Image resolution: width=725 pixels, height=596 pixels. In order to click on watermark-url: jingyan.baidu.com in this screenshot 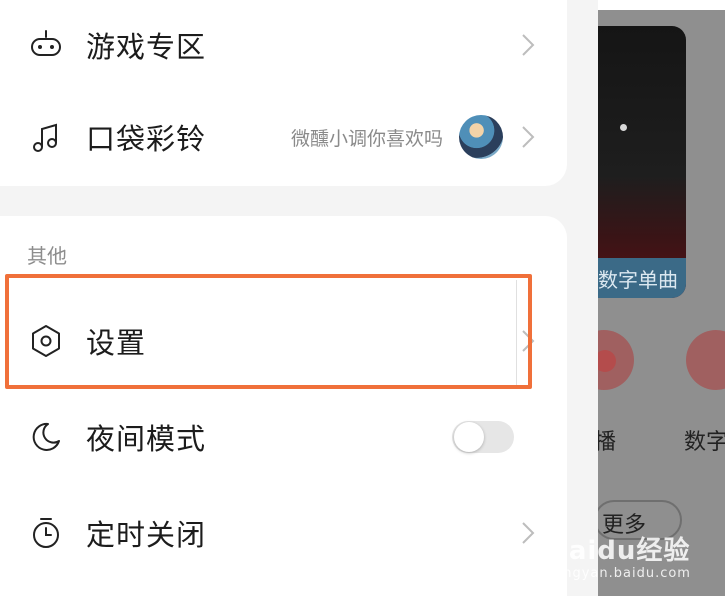, I will do `click(622, 573)`.